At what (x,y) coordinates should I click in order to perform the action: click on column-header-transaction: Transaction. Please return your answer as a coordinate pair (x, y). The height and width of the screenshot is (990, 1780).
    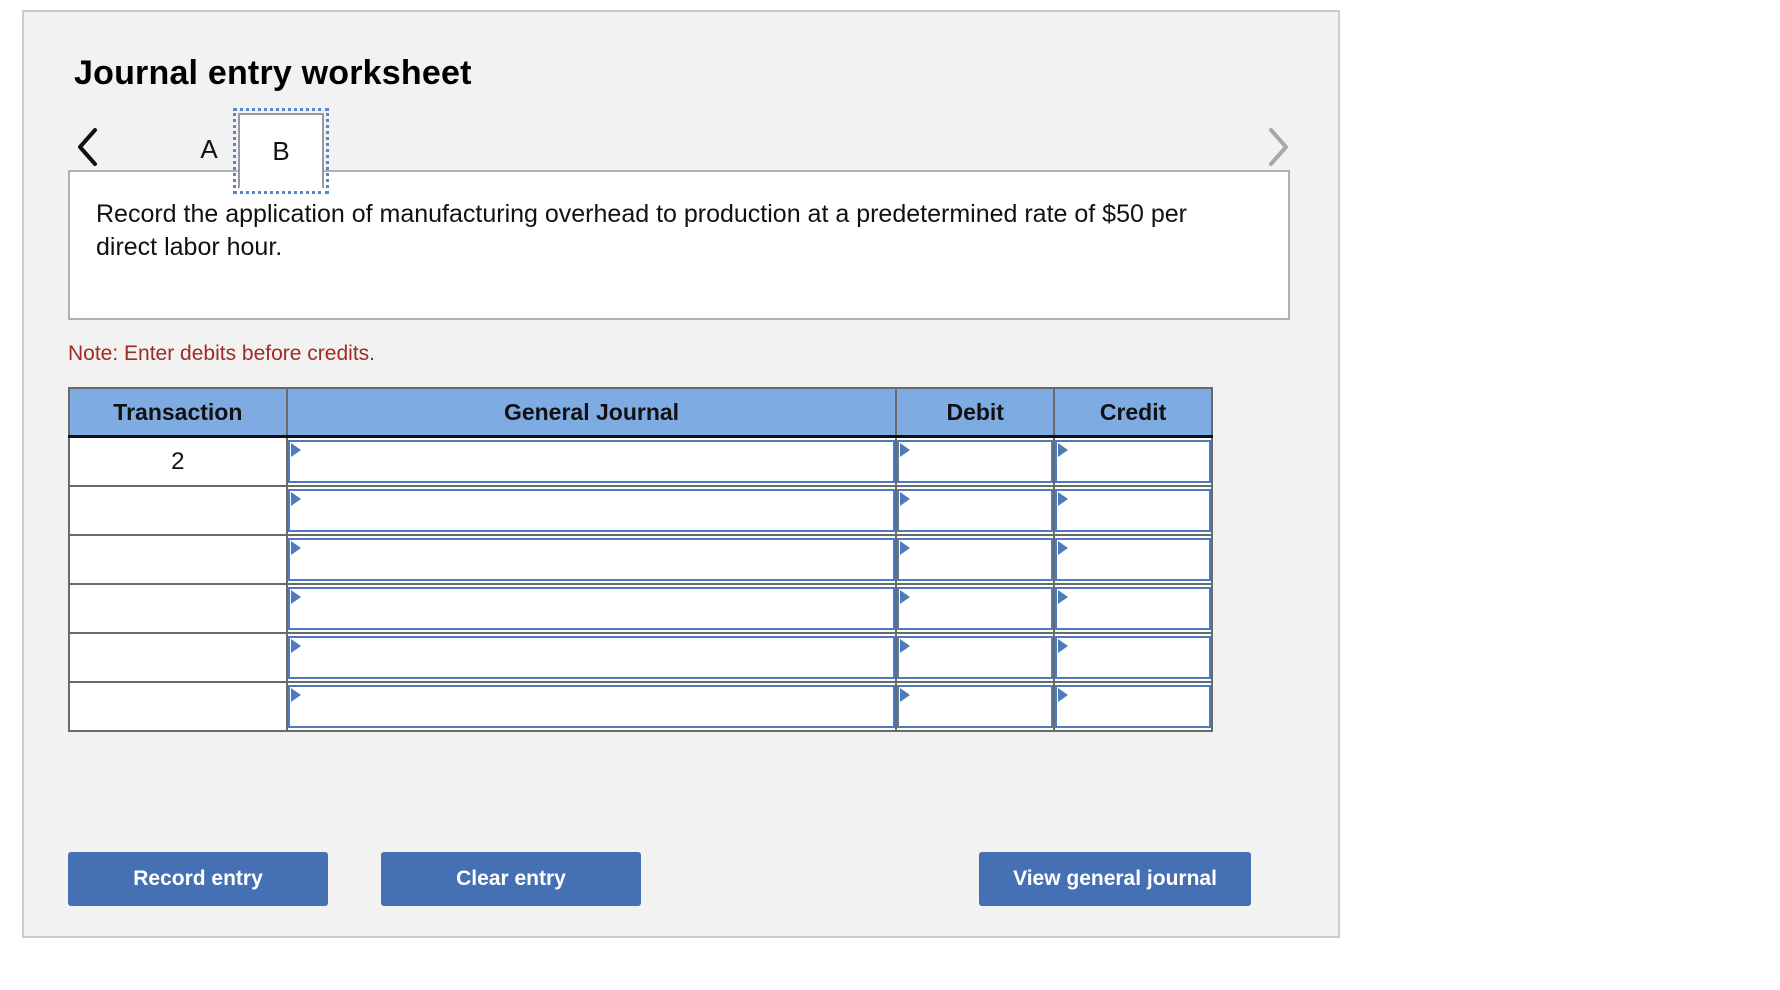
    Looking at the image, I should click on (178, 412).